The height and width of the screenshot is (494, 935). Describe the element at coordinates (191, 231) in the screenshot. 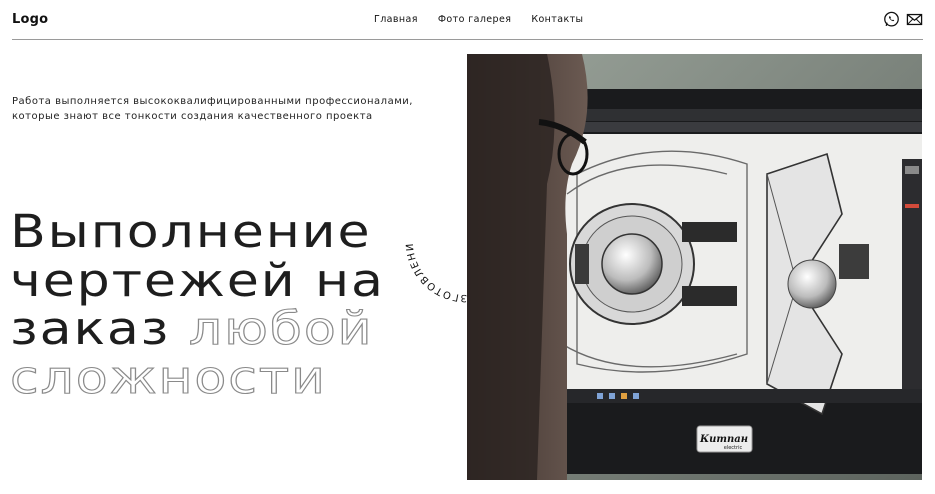

I see `headline-line-1: Выполнение` at that location.